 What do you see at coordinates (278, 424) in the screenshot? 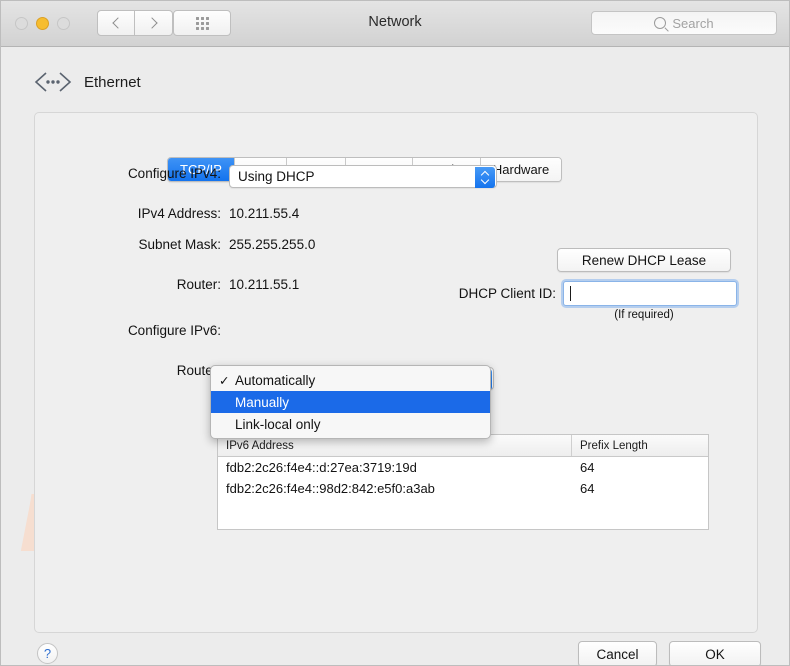
I see `menu-item-label: Link-local only` at bounding box center [278, 424].